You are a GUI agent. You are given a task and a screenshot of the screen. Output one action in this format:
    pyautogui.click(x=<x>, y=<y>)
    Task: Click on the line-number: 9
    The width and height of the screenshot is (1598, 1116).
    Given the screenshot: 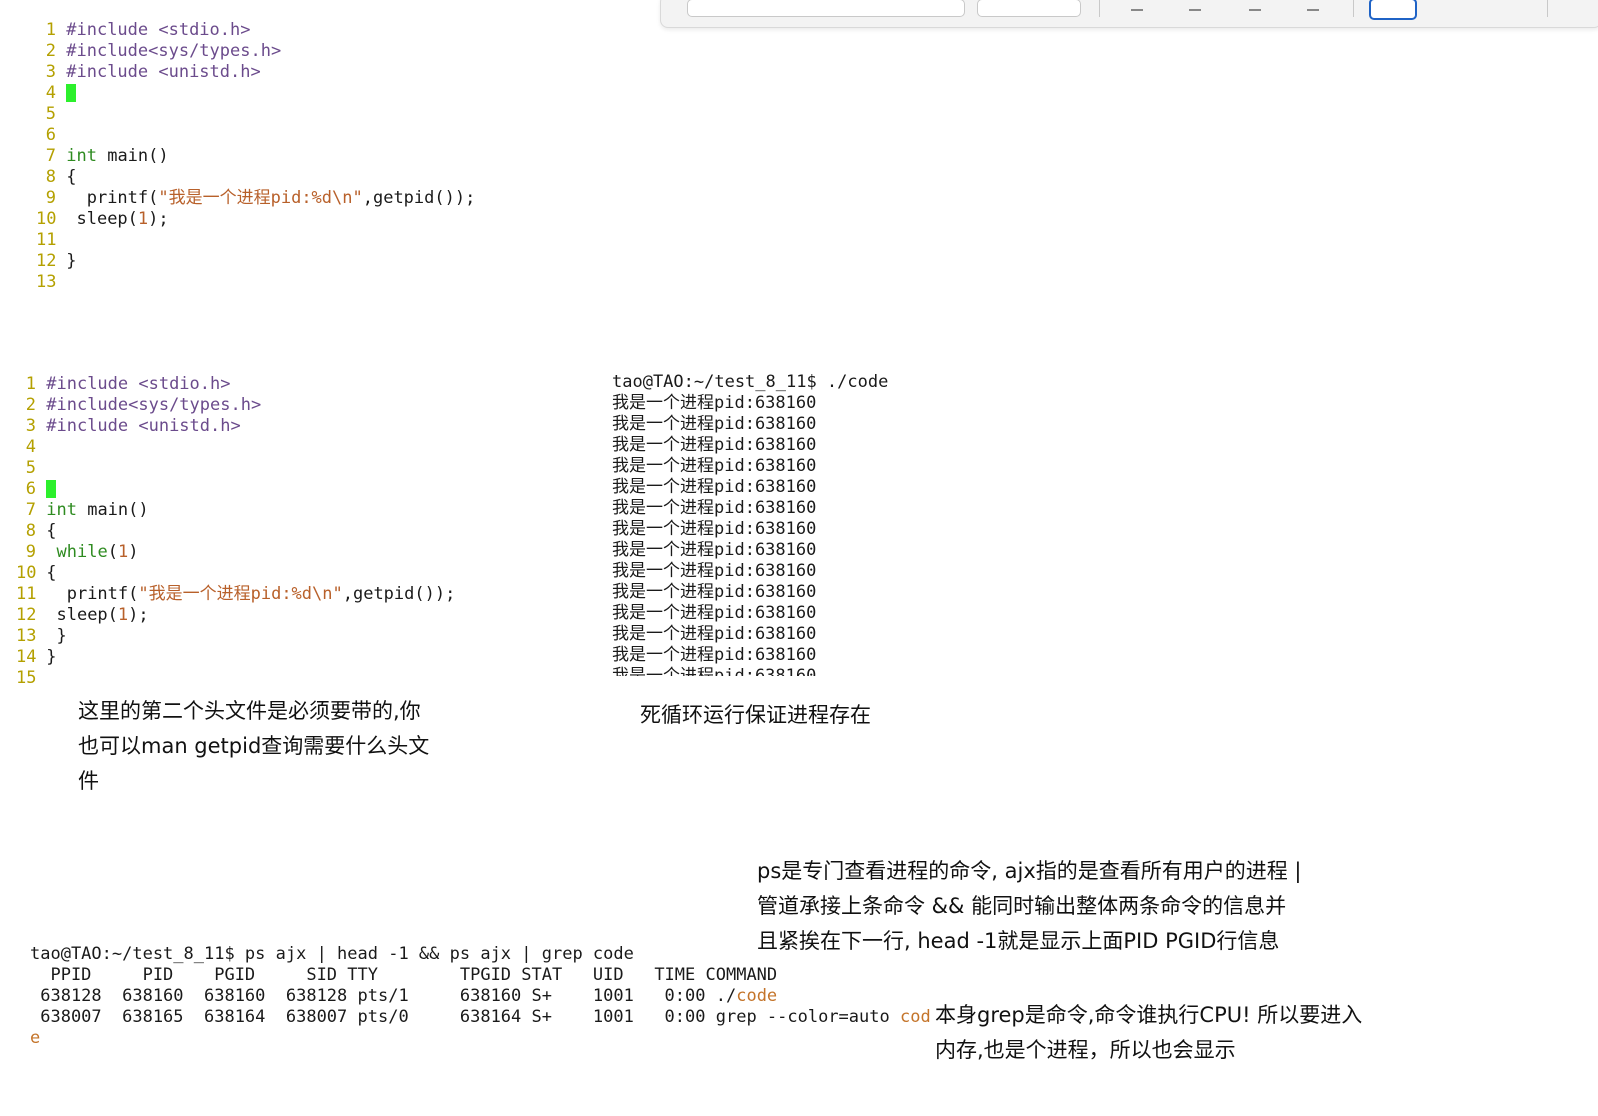 What is the action you would take?
    pyautogui.click(x=50, y=198)
    